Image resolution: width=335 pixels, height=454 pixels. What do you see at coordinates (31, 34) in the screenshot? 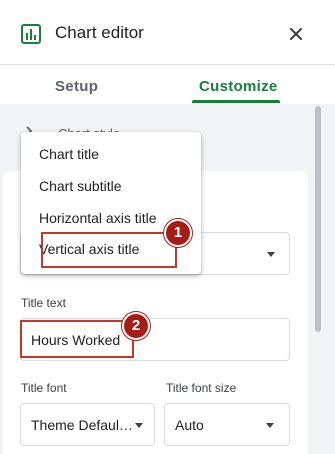
I see `chart-icon` at bounding box center [31, 34].